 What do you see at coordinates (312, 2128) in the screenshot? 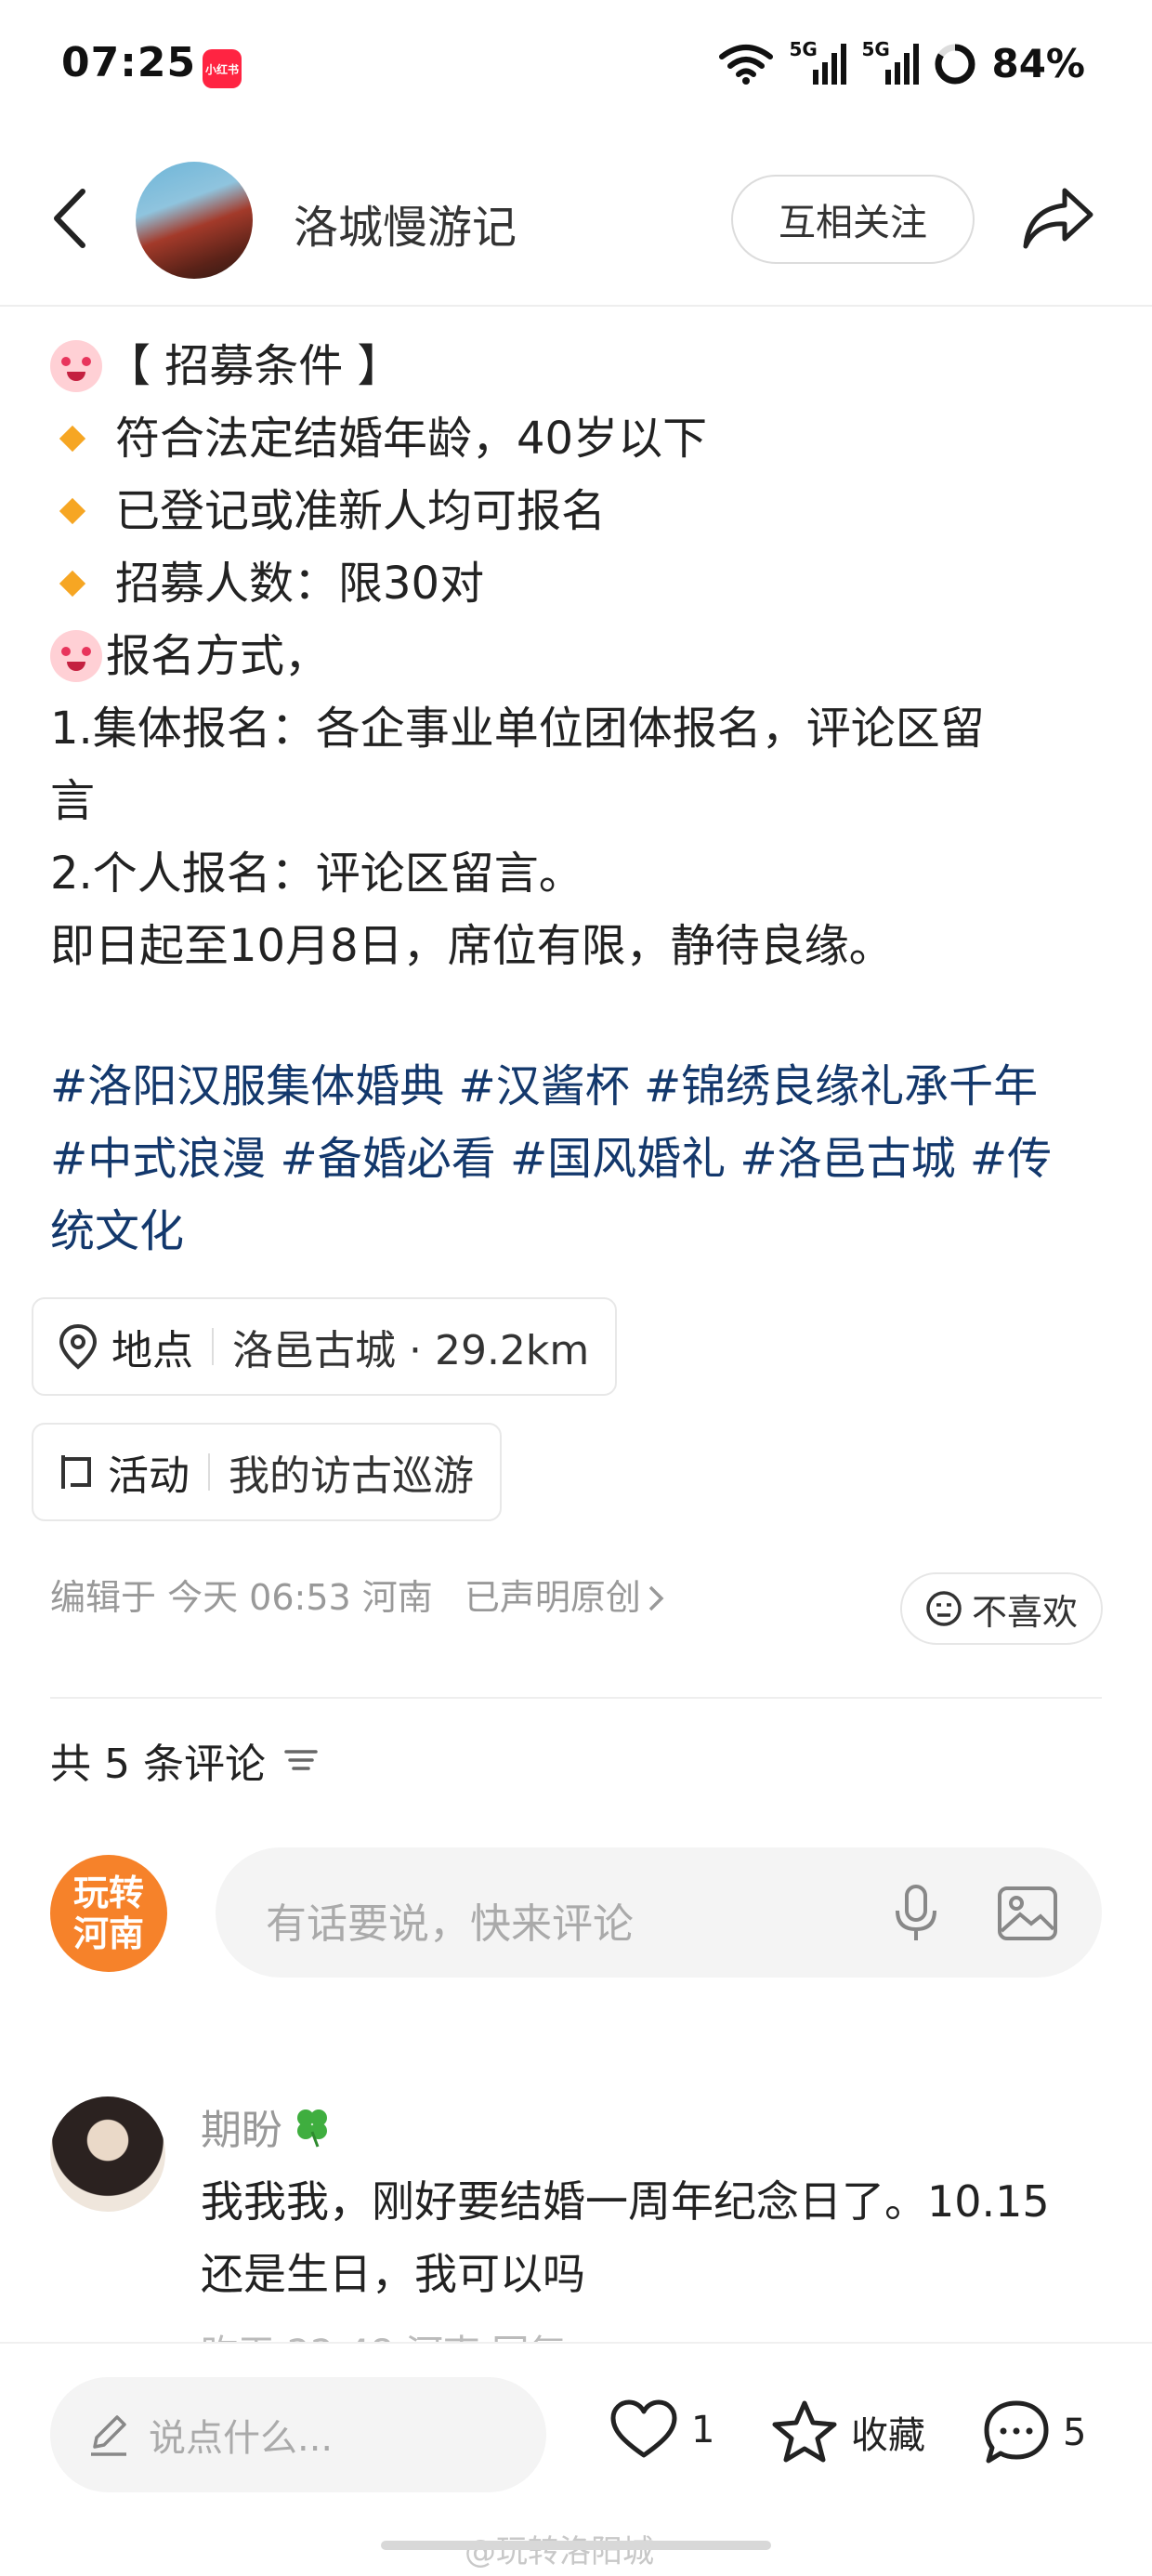
I see `clover-icon` at bounding box center [312, 2128].